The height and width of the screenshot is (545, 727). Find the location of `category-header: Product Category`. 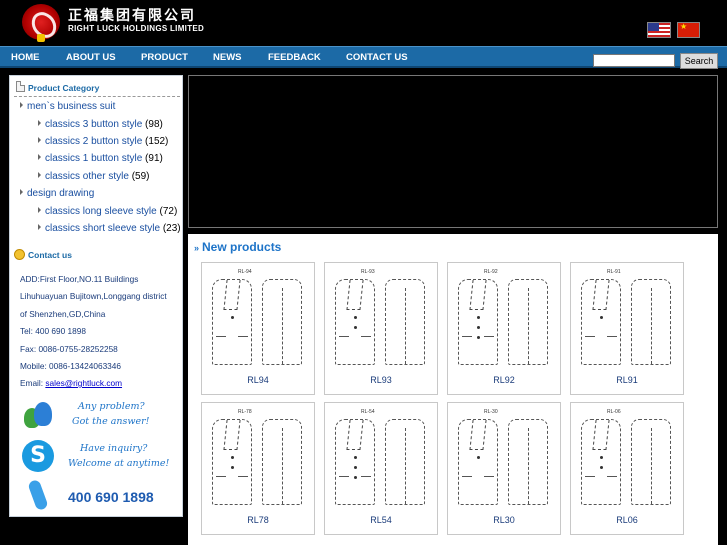

category-header: Product Category is located at coordinates (97, 88).